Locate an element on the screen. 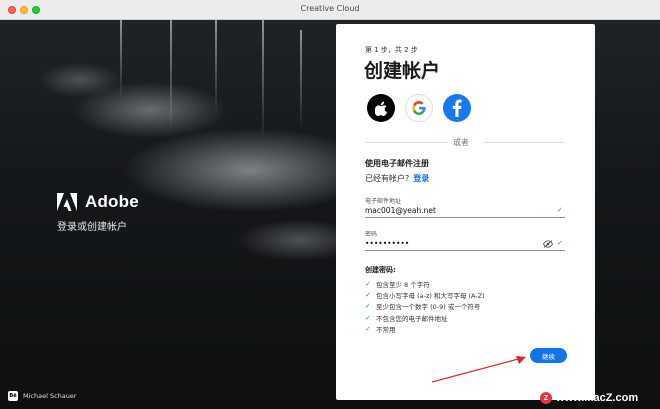 The image size is (660, 409). password-valid-check-icon: ✓ is located at coordinates (560, 243).